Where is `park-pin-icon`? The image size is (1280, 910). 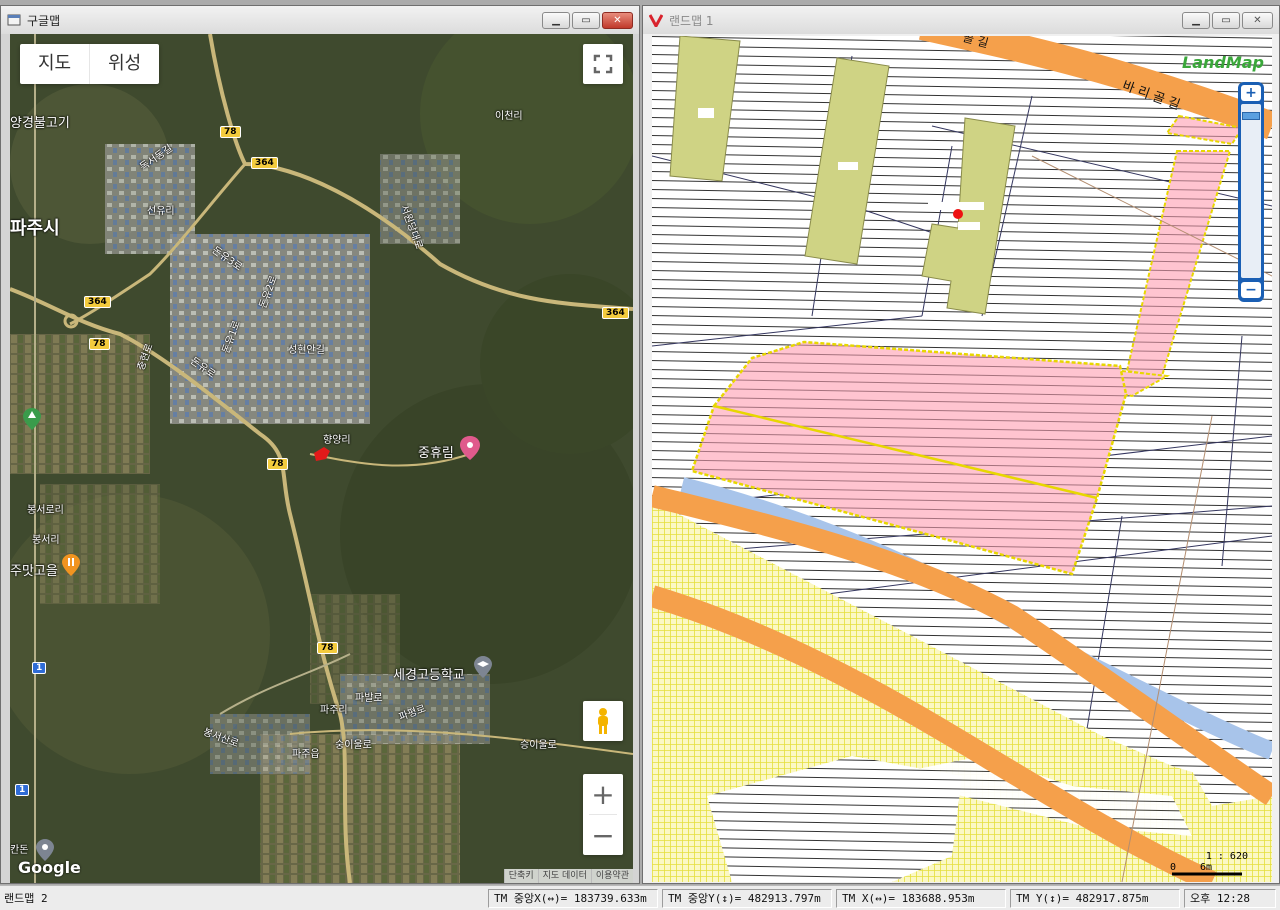 park-pin-icon is located at coordinates (32, 419).